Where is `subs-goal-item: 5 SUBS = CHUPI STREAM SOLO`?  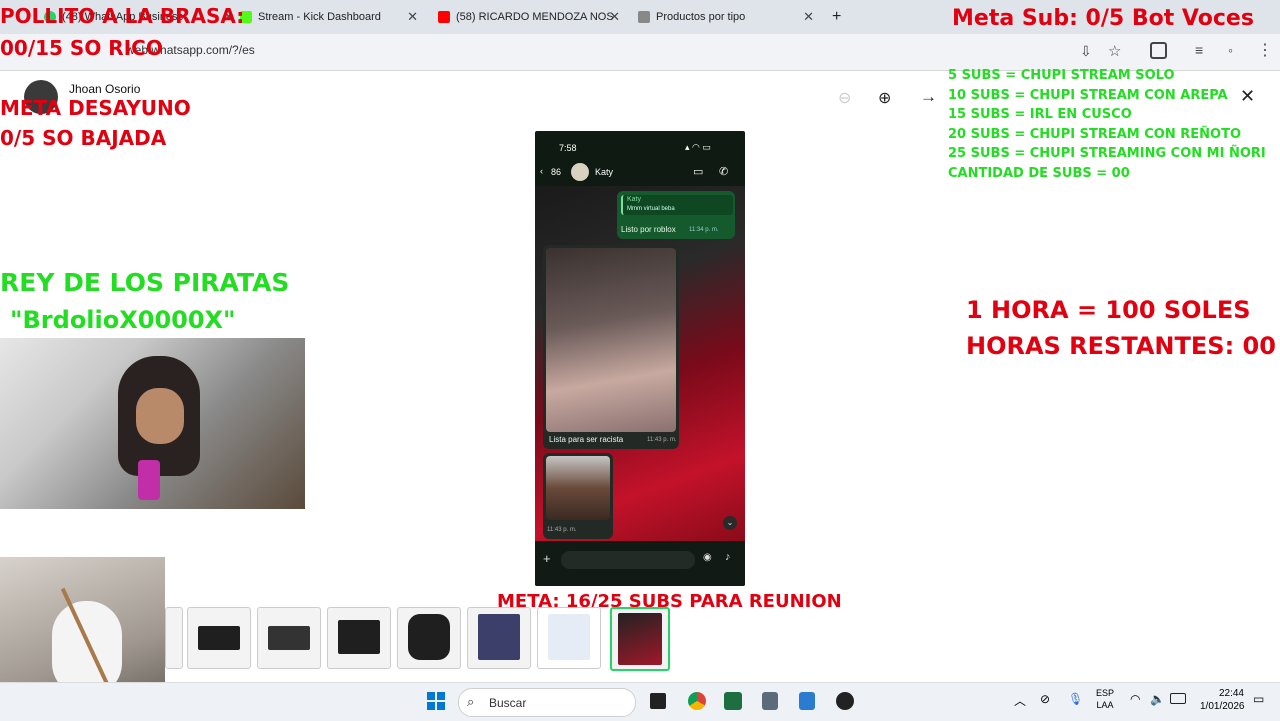
subs-goal-item: 5 SUBS = CHUPI STREAM SOLO is located at coordinates (1061, 75).